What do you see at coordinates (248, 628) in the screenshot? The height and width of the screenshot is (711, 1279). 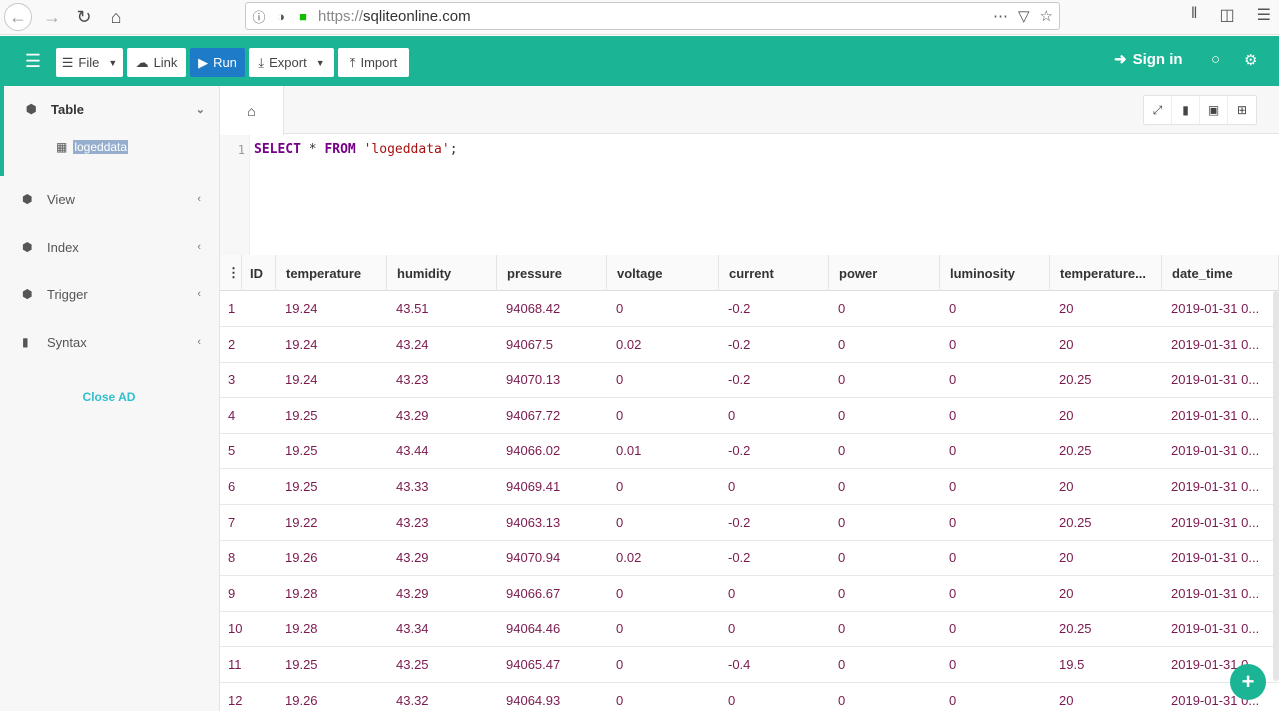 I see `table-cell: 10` at bounding box center [248, 628].